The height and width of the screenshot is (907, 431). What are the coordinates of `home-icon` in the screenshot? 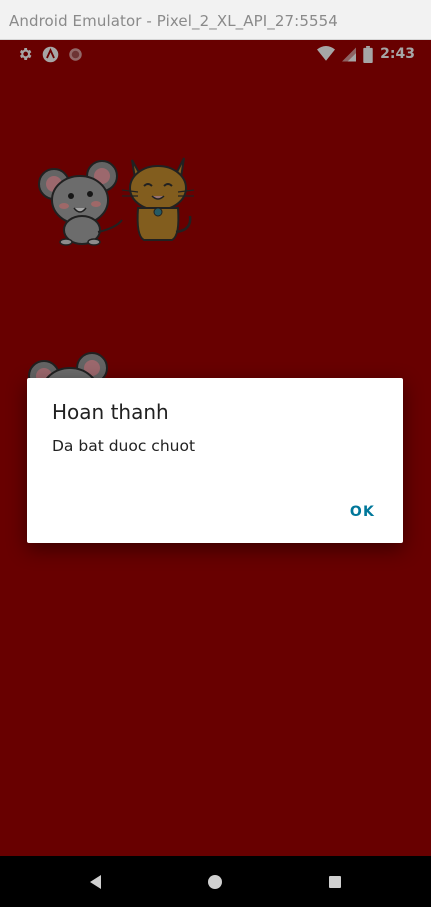 It's located at (215, 882).